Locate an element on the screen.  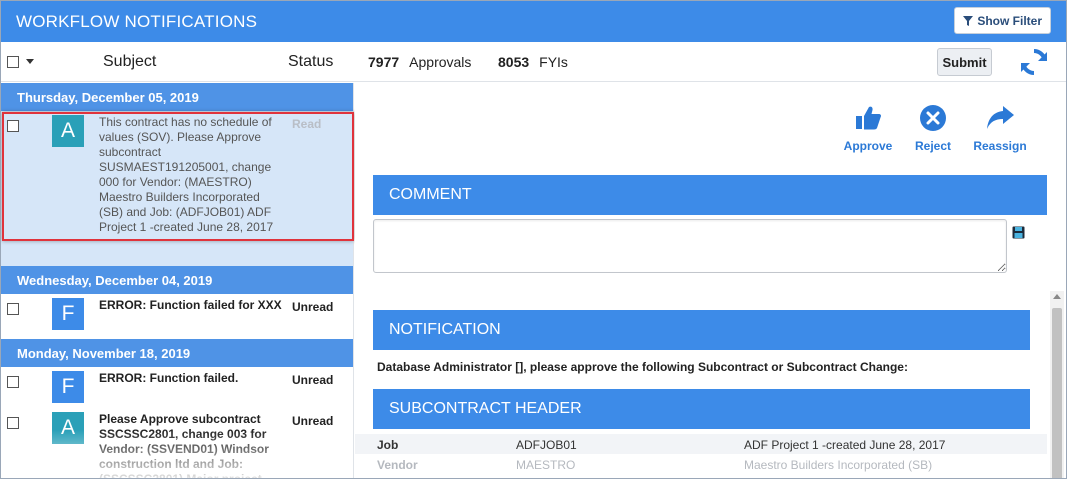
field-code: ADFJOB01 is located at coordinates (546, 445).